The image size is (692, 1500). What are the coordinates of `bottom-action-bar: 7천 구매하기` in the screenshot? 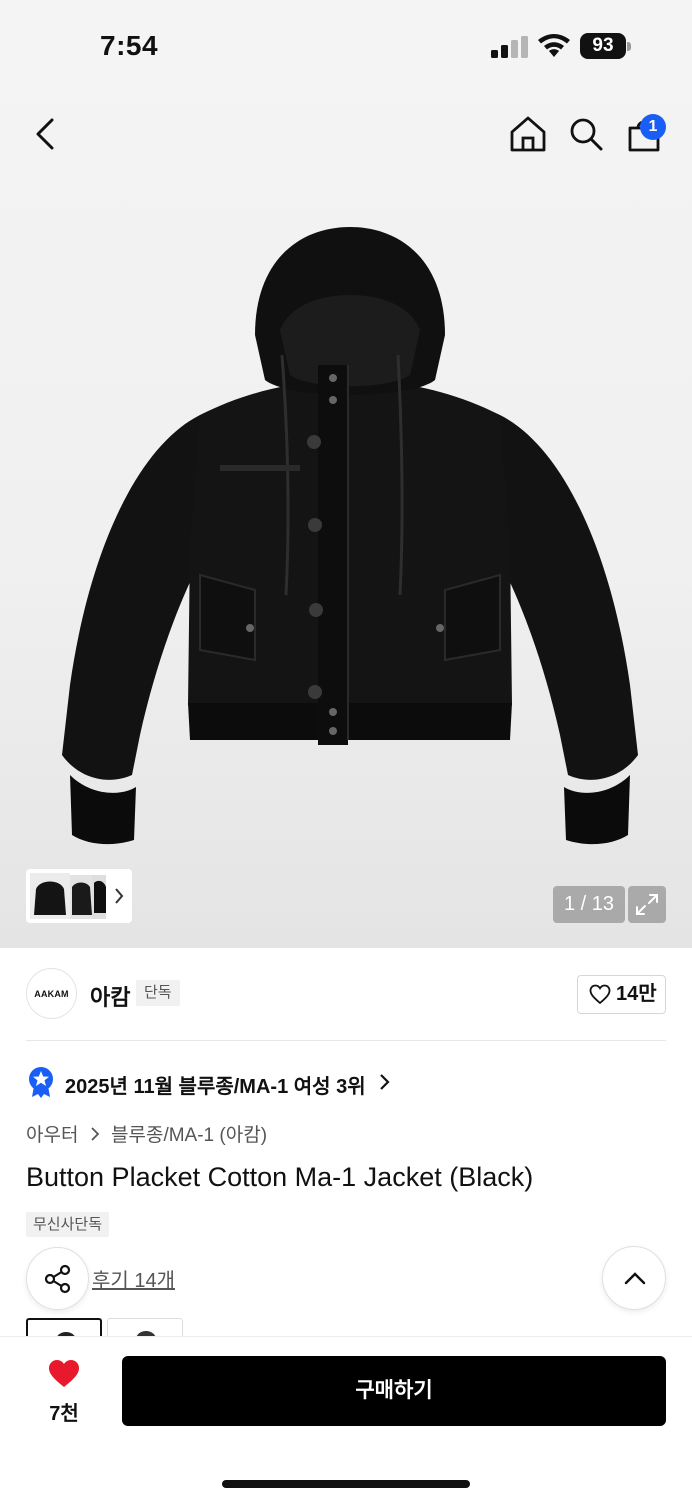 It's located at (346, 1418).